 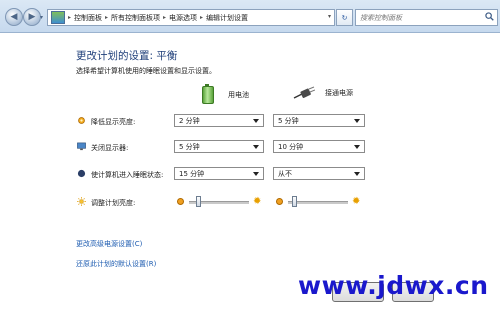 I want to click on search-box: 搜索控制面板, so click(x=426, y=17).